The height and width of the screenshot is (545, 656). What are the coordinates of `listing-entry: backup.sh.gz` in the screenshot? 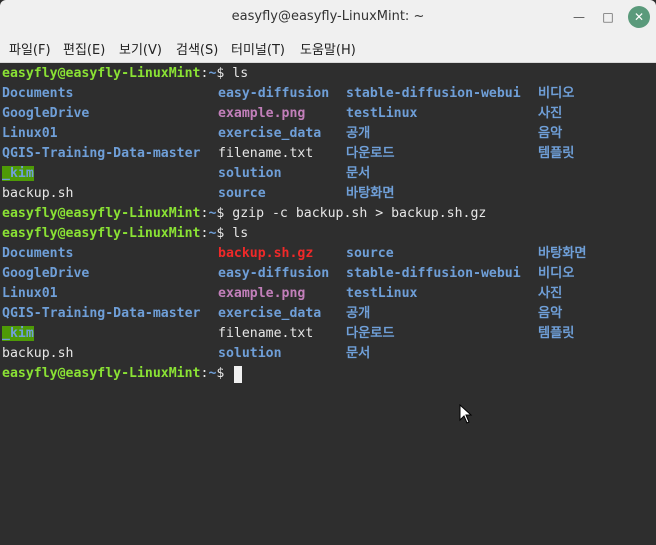 It's located at (265, 254).